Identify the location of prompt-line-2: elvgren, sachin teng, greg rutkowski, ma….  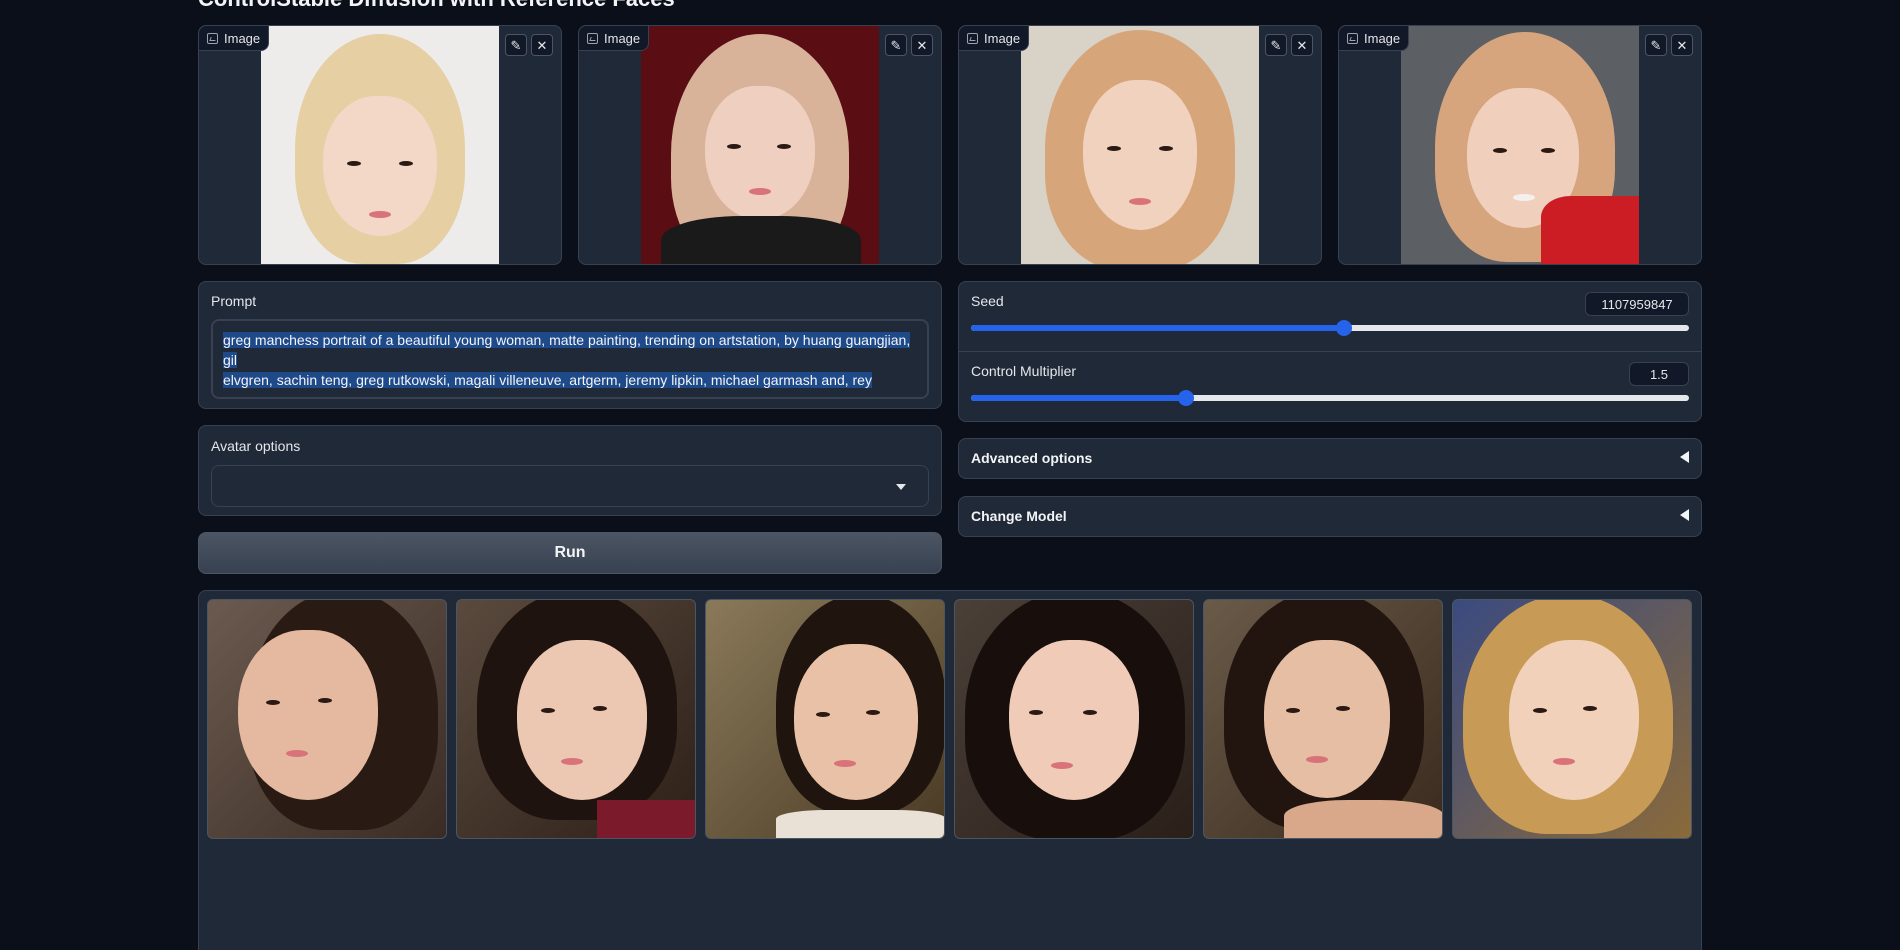
(547, 380).